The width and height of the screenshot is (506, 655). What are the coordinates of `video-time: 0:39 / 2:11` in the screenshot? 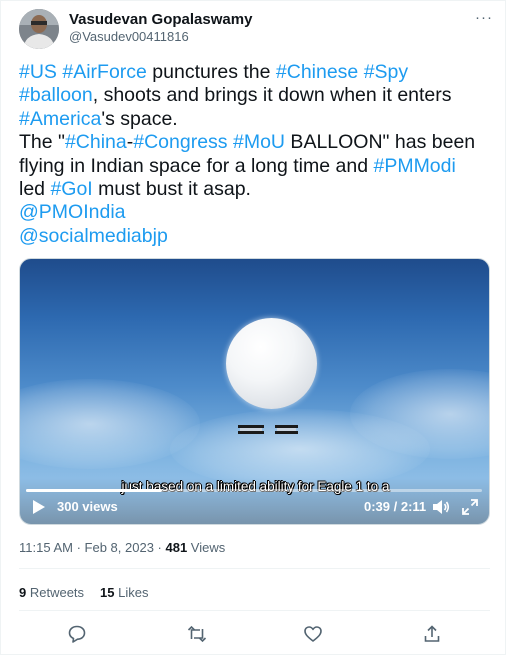 It's located at (395, 506).